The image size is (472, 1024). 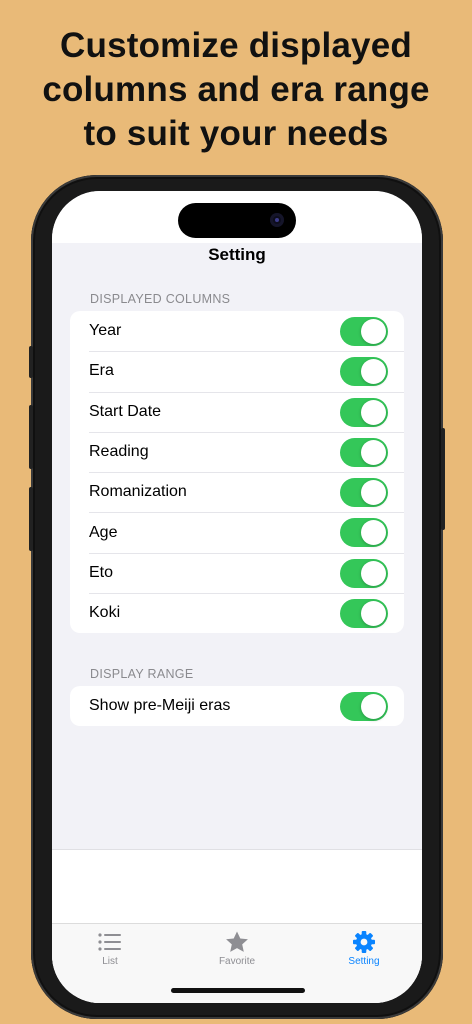 What do you see at coordinates (237, 371) in the screenshot?
I see `setting-row-era: Era` at bounding box center [237, 371].